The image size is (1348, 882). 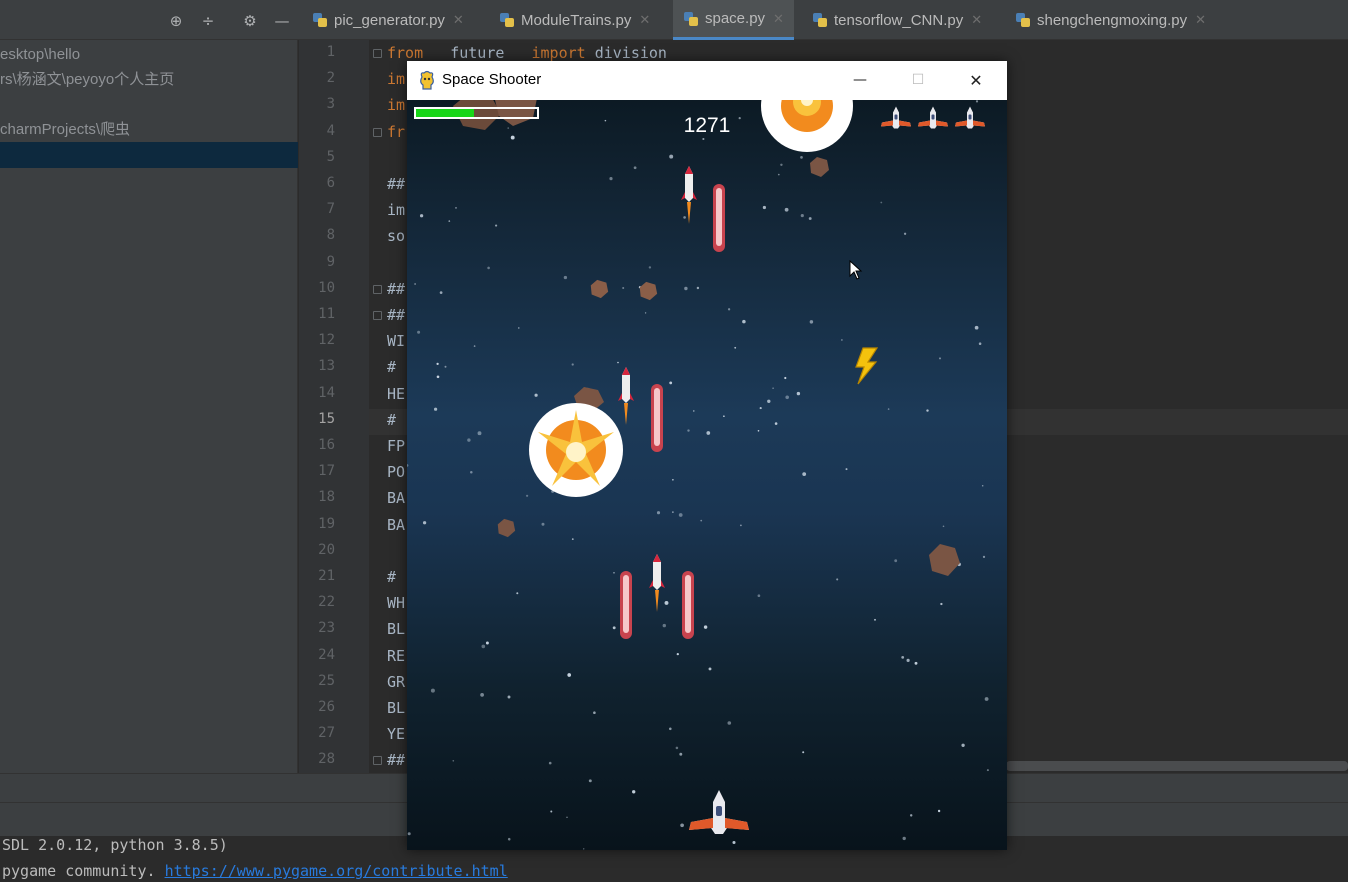 I want to click on explosion, so click(x=807, y=126).